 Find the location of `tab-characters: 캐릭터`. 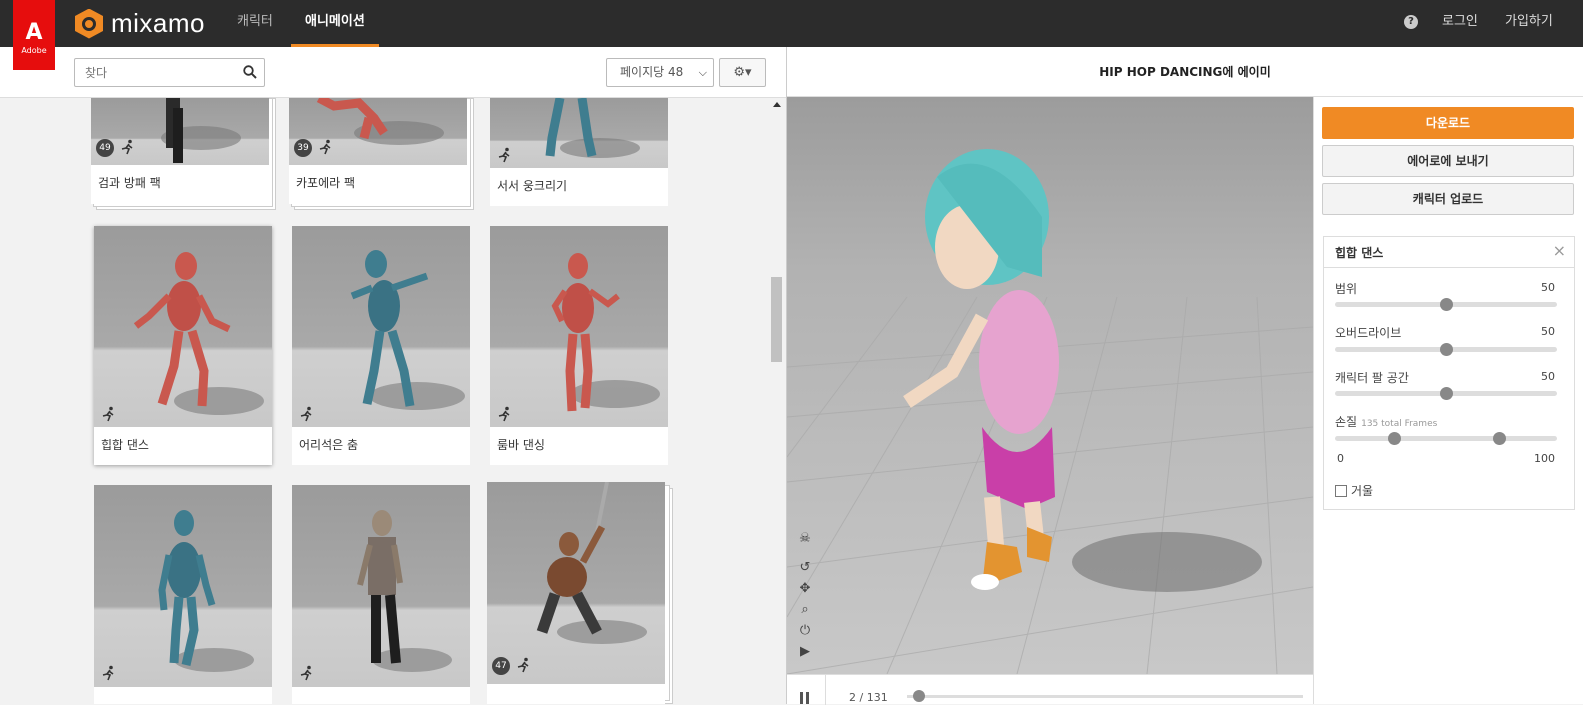

tab-characters: 캐릭터 is located at coordinates (255, 23).